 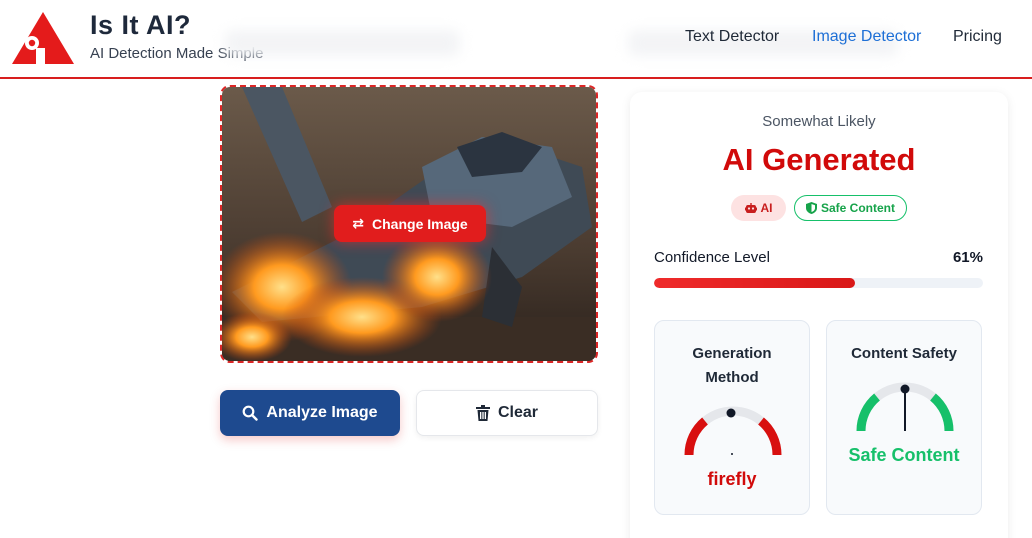 I want to click on safety-gauge-icon, so click(x=905, y=407).